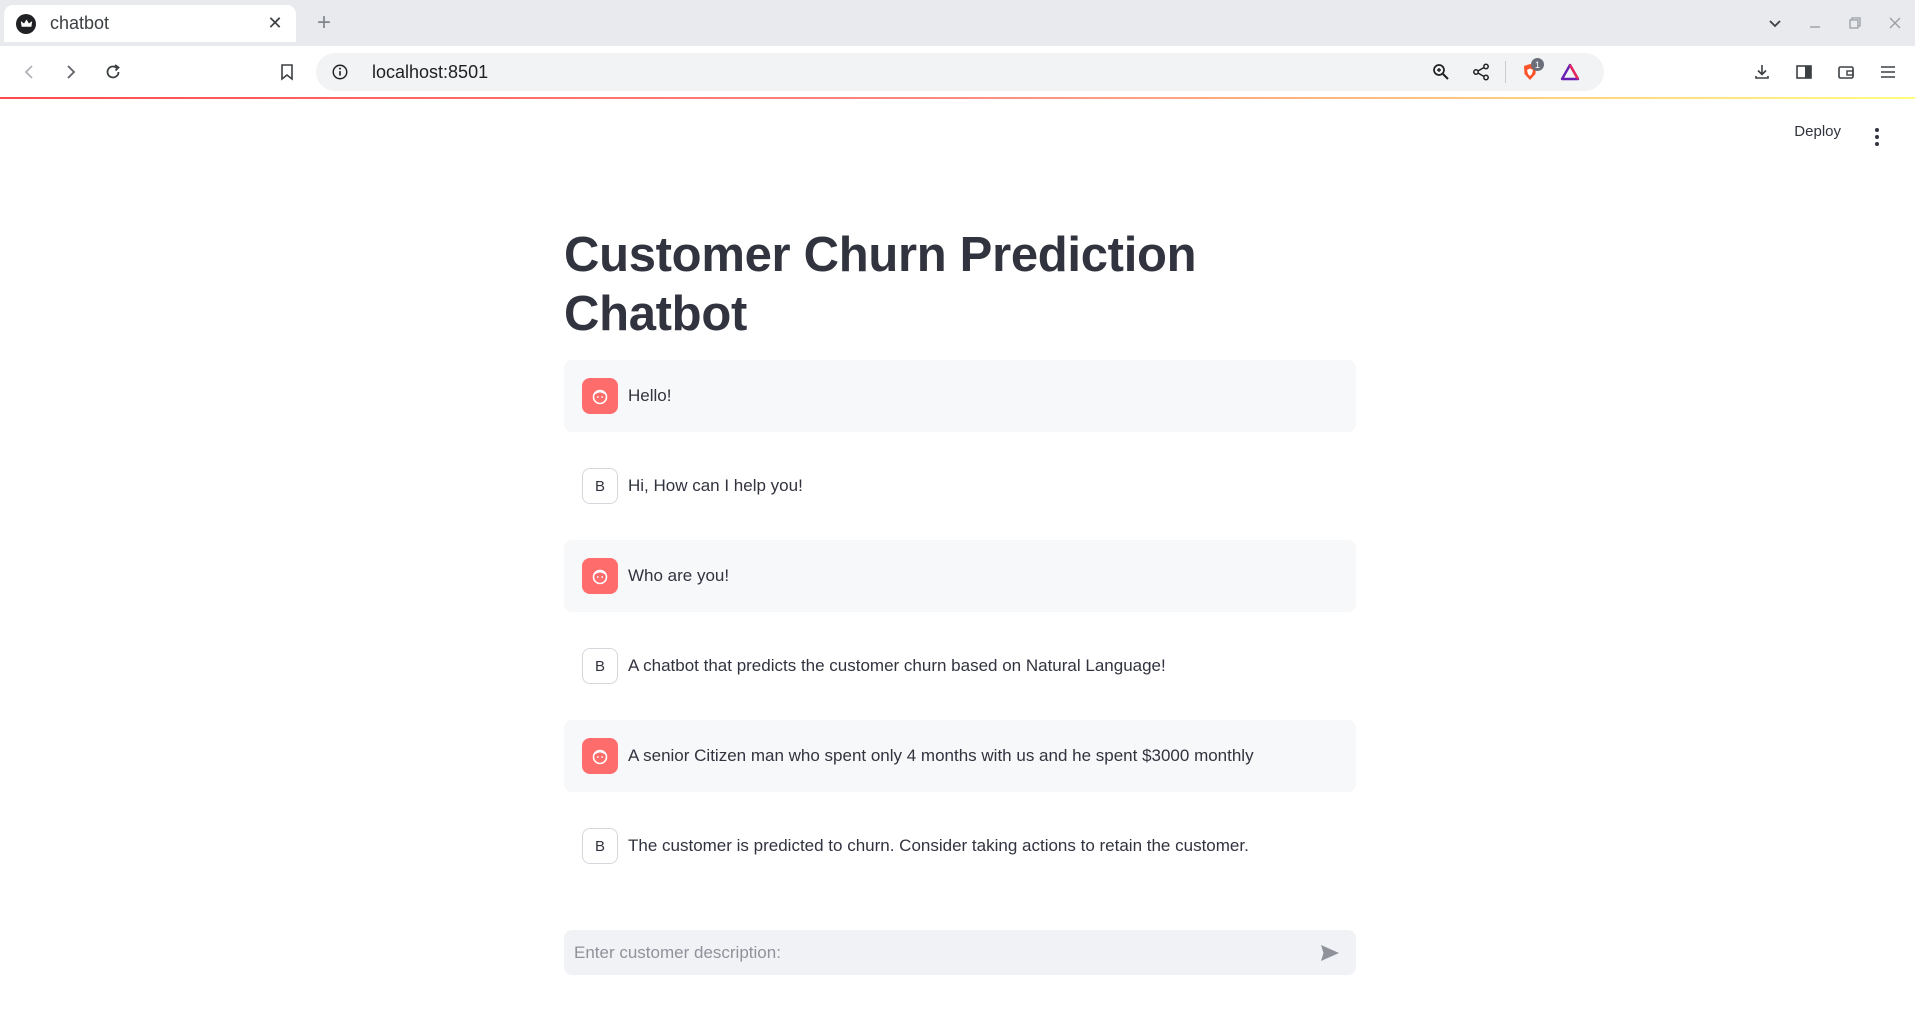 The width and height of the screenshot is (1915, 1032). Describe the element at coordinates (1815, 23) in the screenshot. I see `minimize-icon` at that location.